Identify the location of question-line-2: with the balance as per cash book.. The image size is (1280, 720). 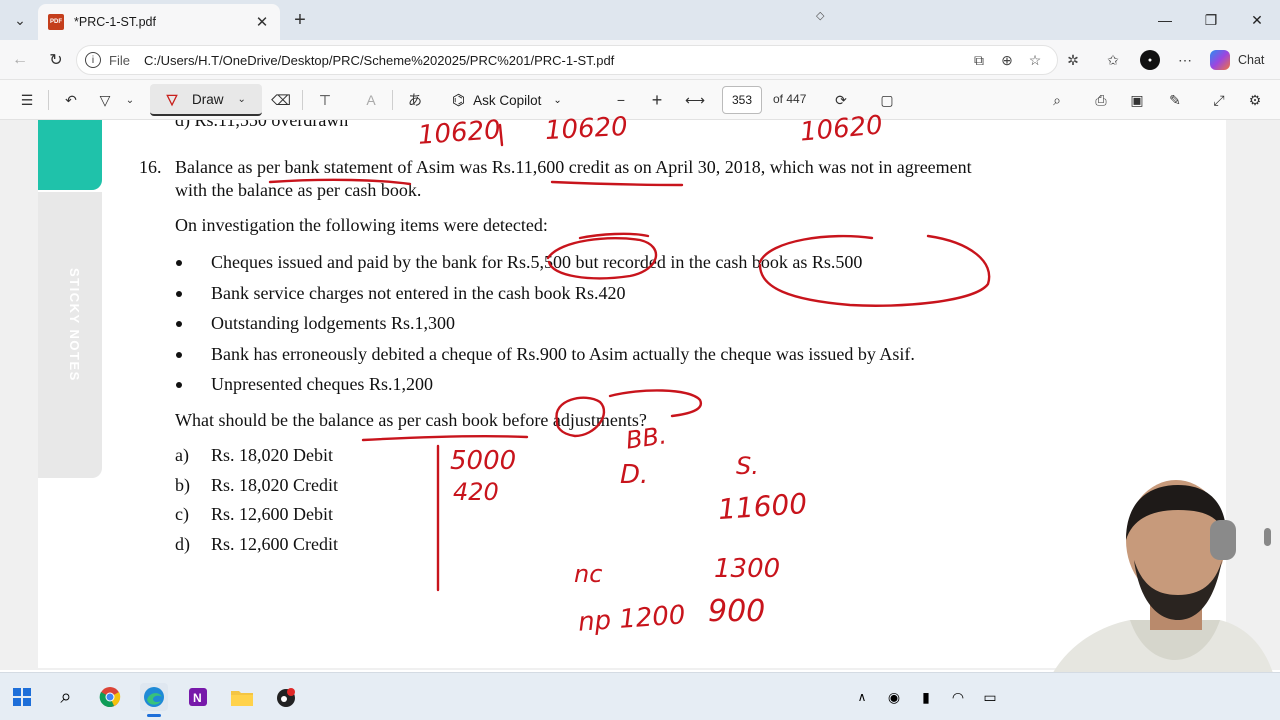
(298, 190).